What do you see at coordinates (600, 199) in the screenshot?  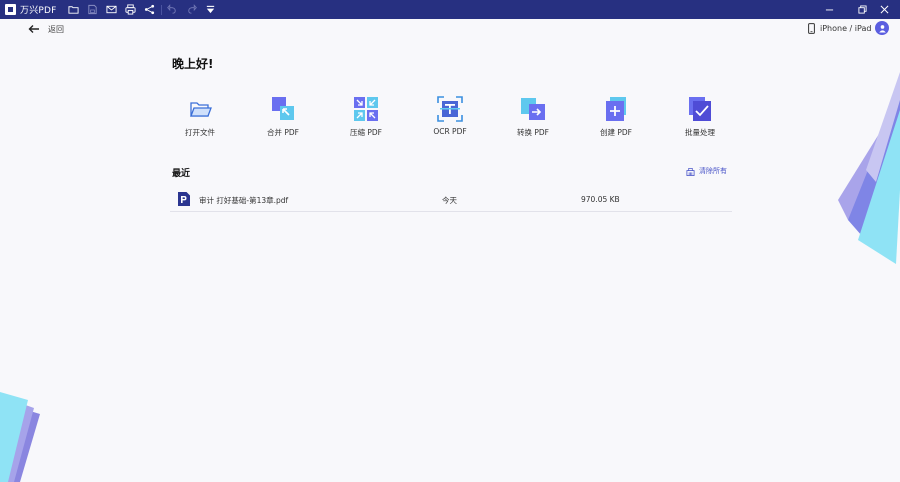 I see `file-size: 970.05 KB` at bounding box center [600, 199].